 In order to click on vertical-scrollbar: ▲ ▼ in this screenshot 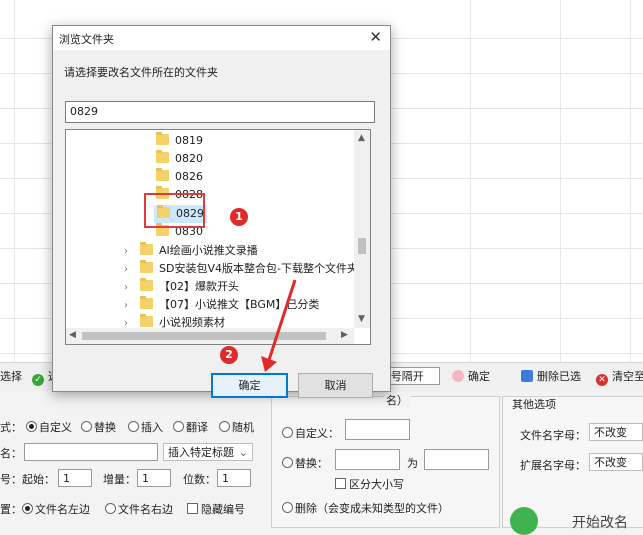, I will do `click(362, 229)`.